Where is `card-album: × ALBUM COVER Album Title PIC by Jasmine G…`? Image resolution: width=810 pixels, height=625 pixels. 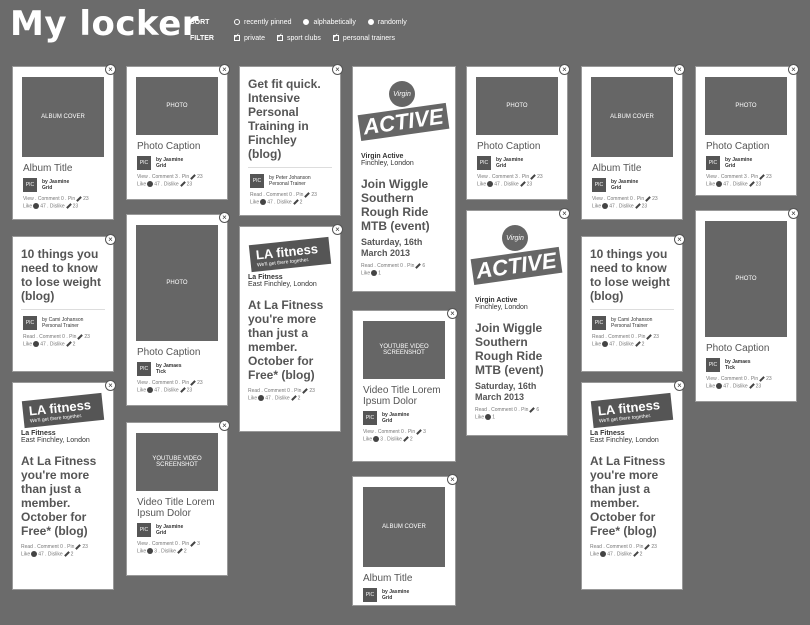 card-album: × ALBUM COVER Album Title PIC by Jasmine G… is located at coordinates (64, 142).